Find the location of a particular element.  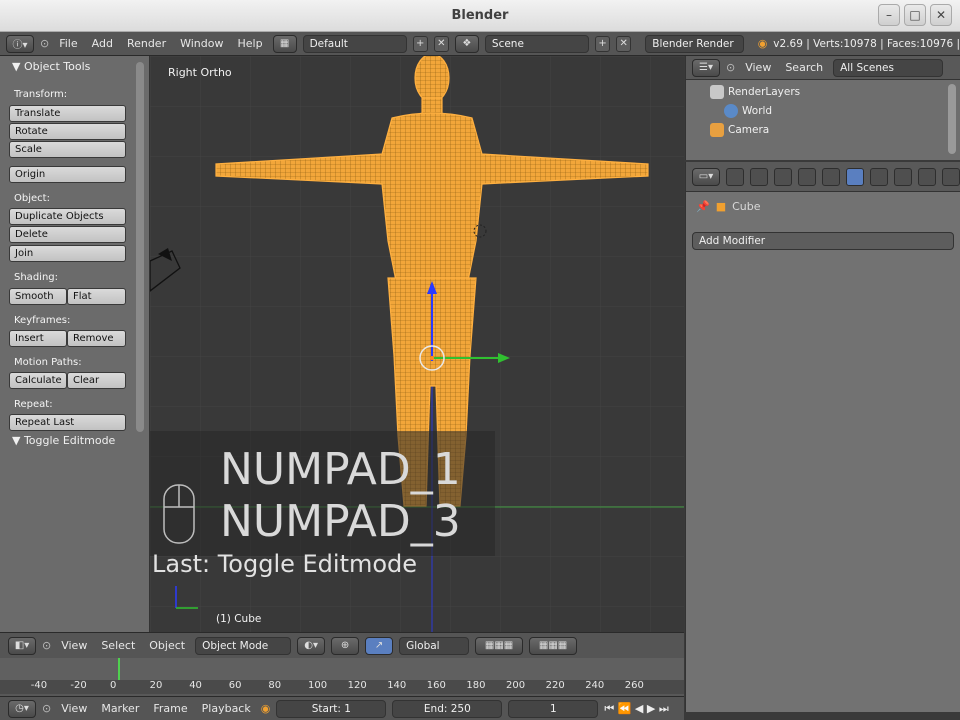

timeline-editor-type-icon: ◷▾ is located at coordinates (22, 708).